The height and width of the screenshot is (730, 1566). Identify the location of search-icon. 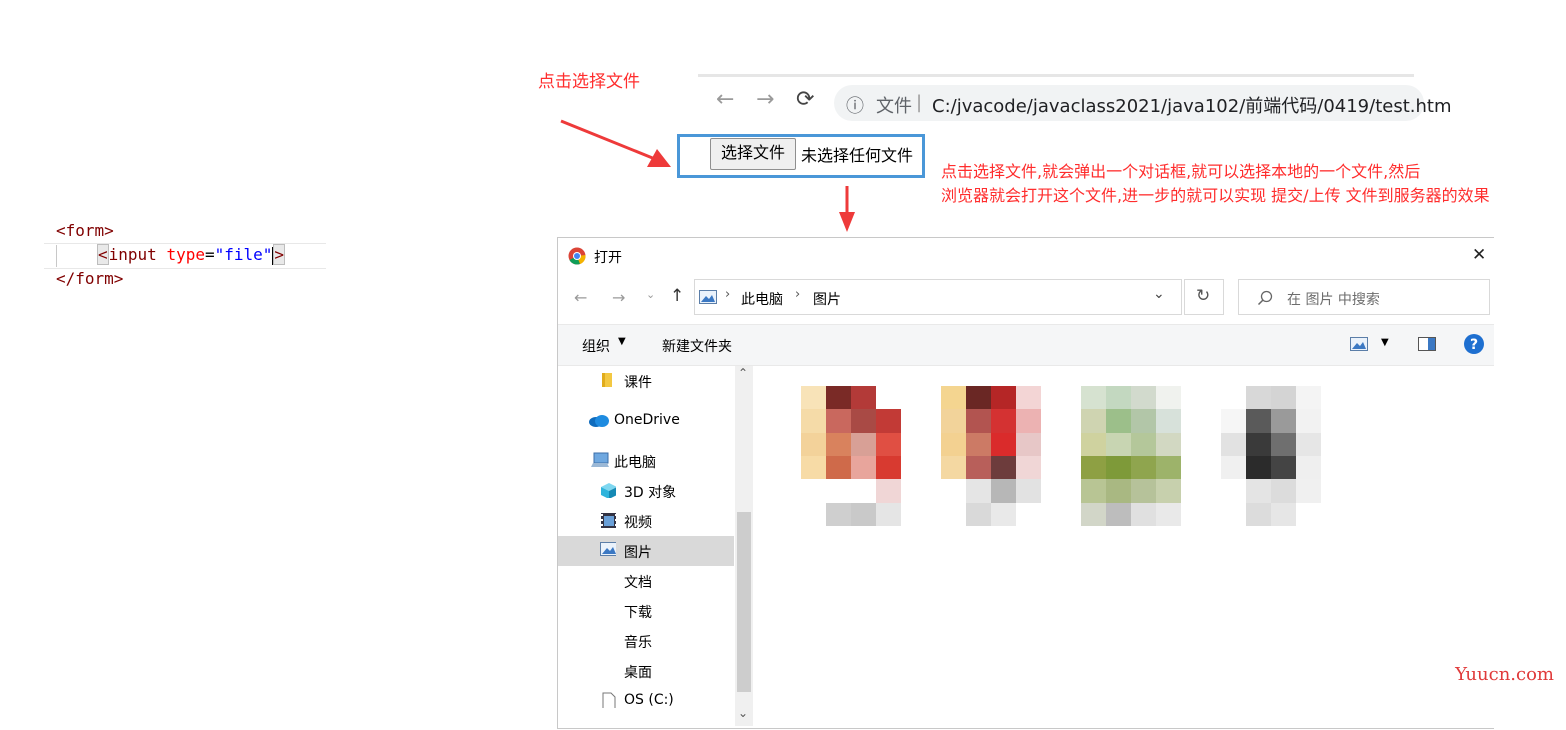
(1265, 298).